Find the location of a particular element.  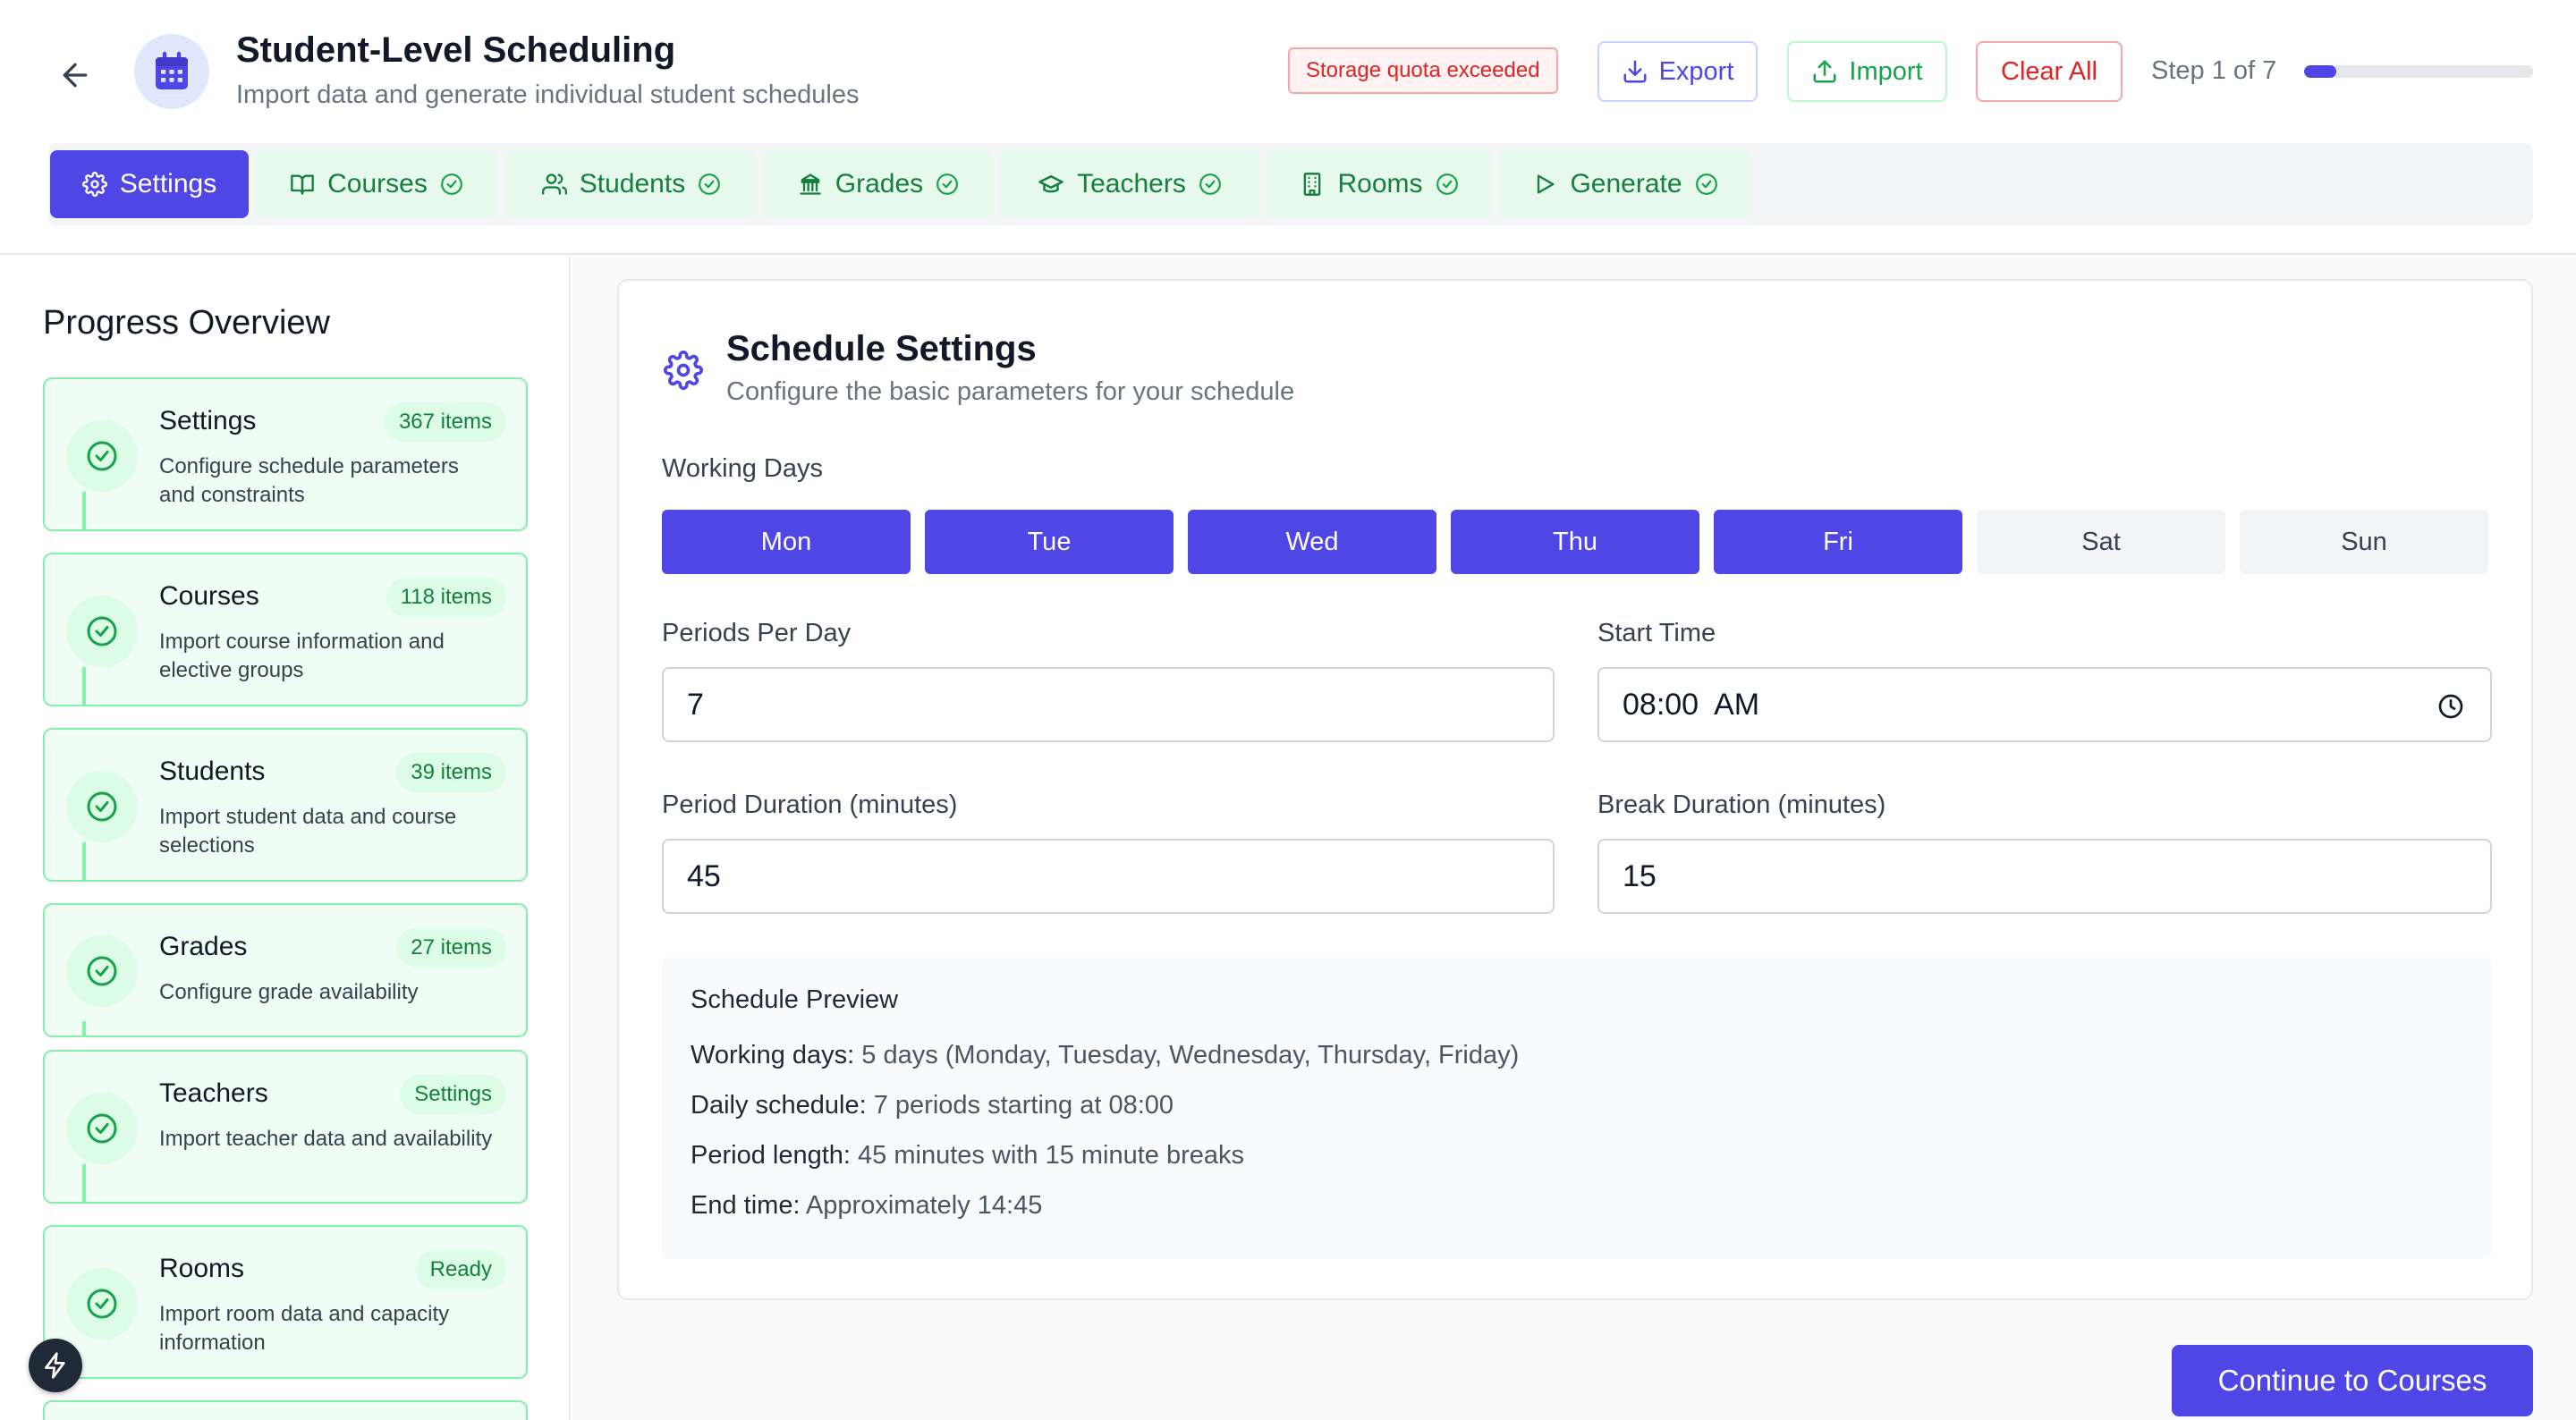

card-title: Grades is located at coordinates (203, 946).